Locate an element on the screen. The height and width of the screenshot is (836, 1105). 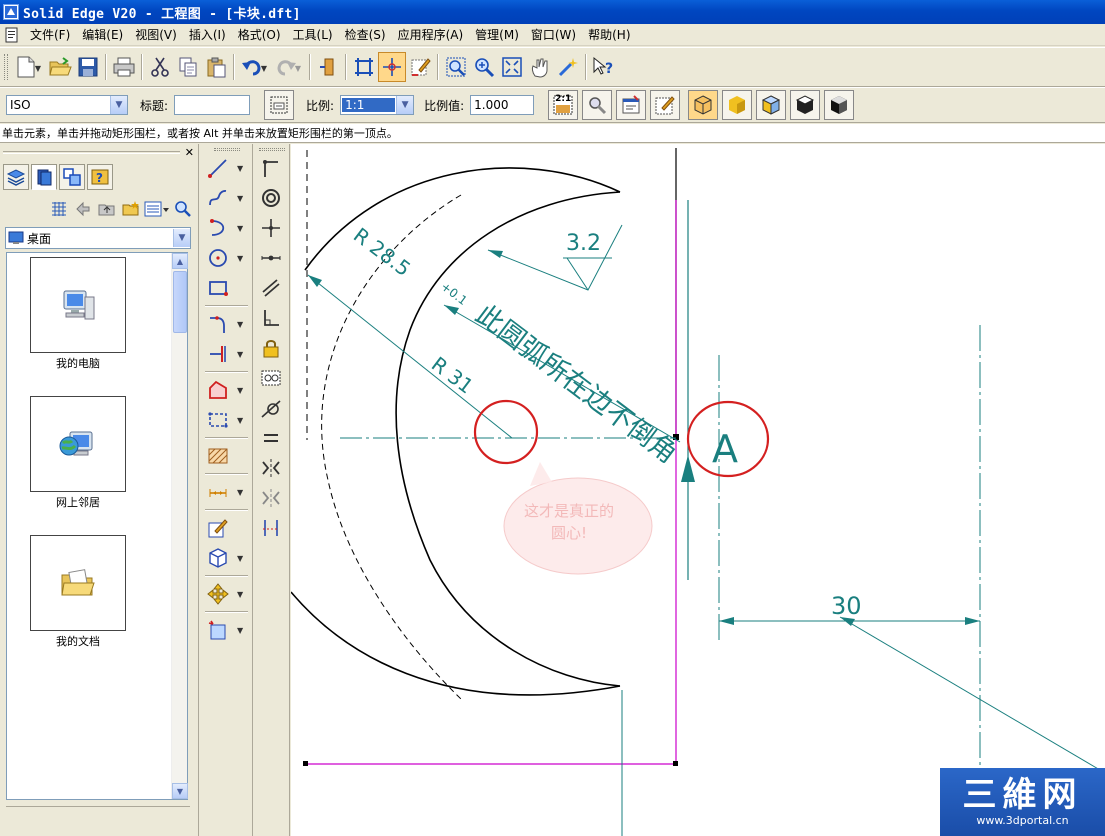
tab-library is located at coordinates (44, 177).